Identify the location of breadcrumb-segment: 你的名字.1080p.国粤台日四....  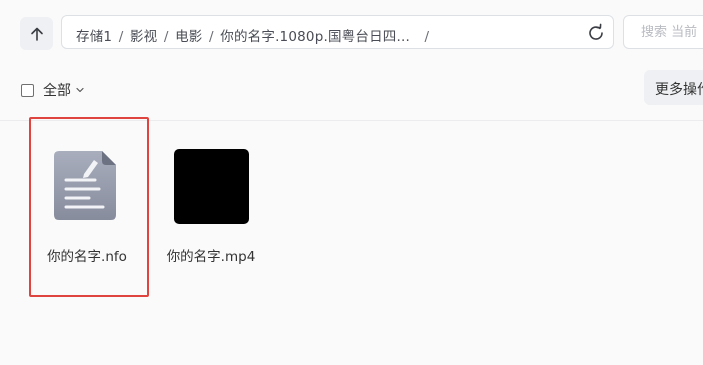
(315, 37).